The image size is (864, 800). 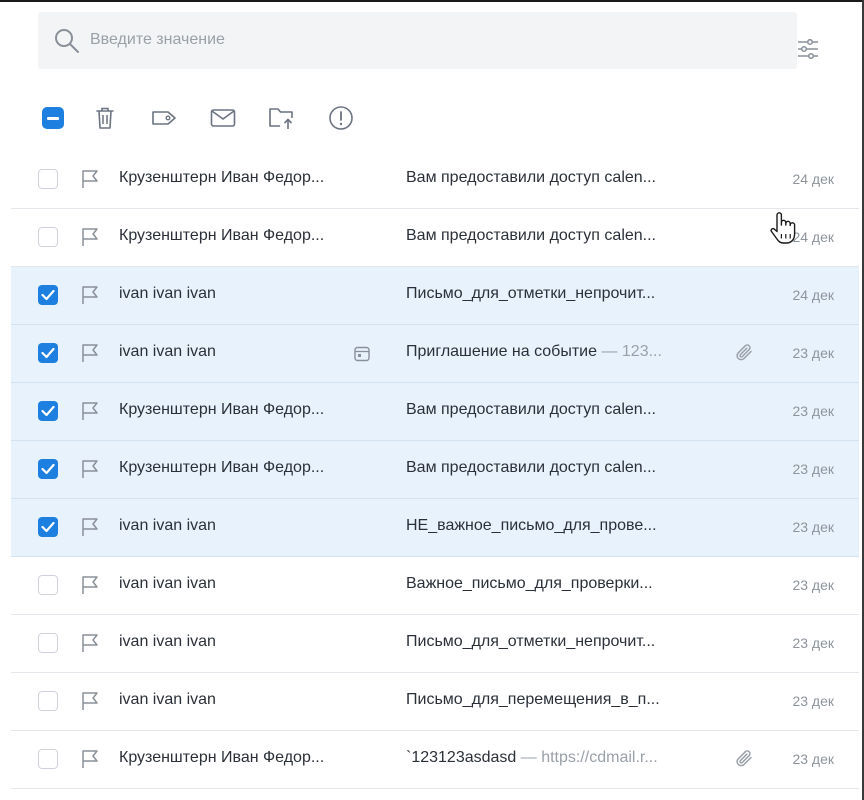 I want to click on mark-read-button, so click(x=223, y=118).